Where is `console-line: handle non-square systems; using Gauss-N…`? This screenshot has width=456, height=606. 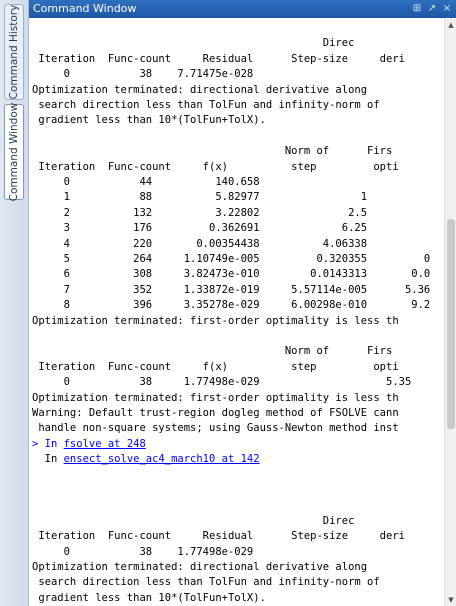 console-line: handle non-square systems; using Gauss-N… is located at coordinates (215, 428).